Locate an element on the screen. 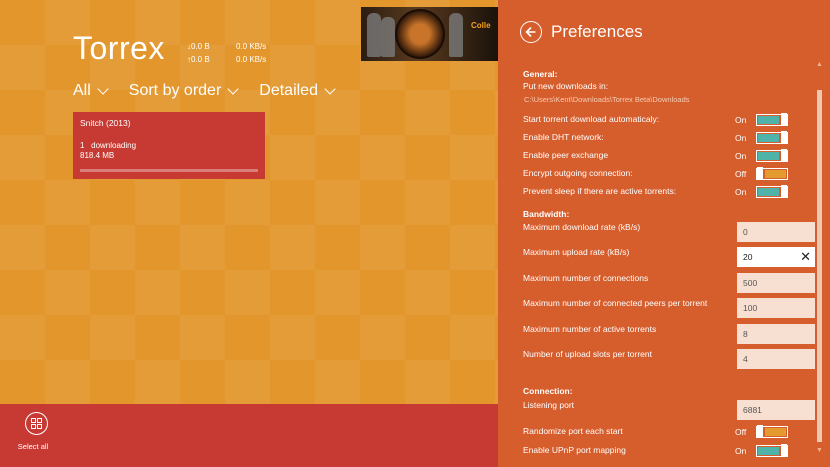 The width and height of the screenshot is (830, 467). scroll-down-arrow-icon: ▼ is located at coordinates (819, 450).